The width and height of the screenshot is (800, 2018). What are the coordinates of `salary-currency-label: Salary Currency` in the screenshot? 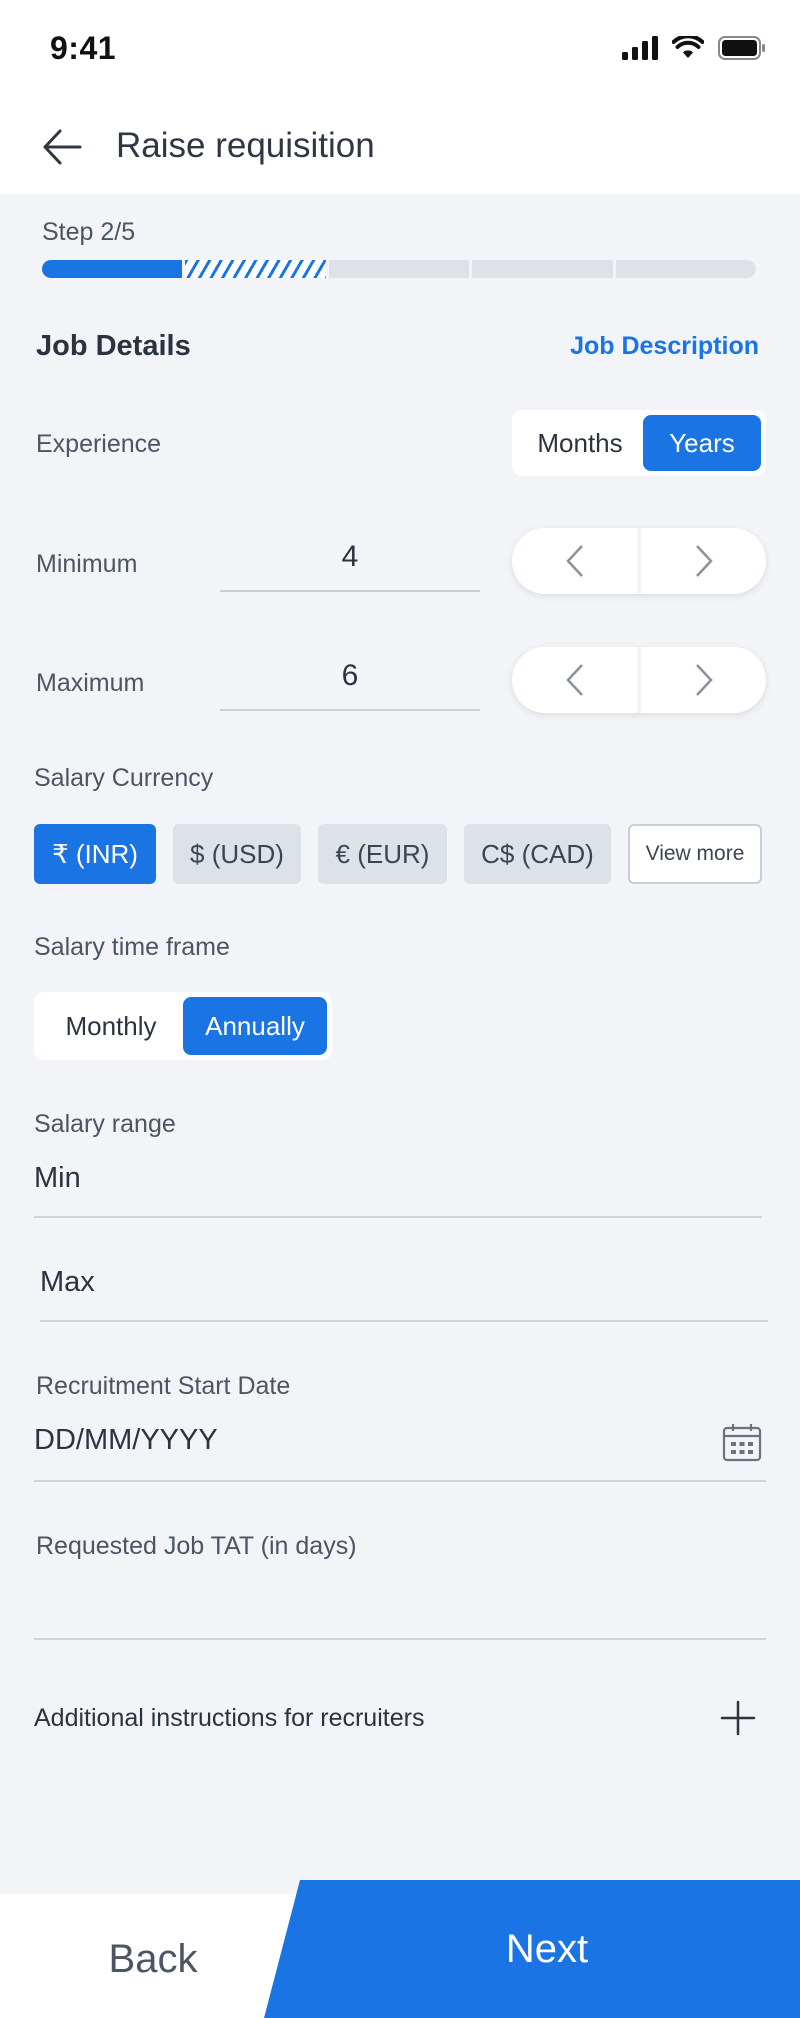 It's located at (124, 778).